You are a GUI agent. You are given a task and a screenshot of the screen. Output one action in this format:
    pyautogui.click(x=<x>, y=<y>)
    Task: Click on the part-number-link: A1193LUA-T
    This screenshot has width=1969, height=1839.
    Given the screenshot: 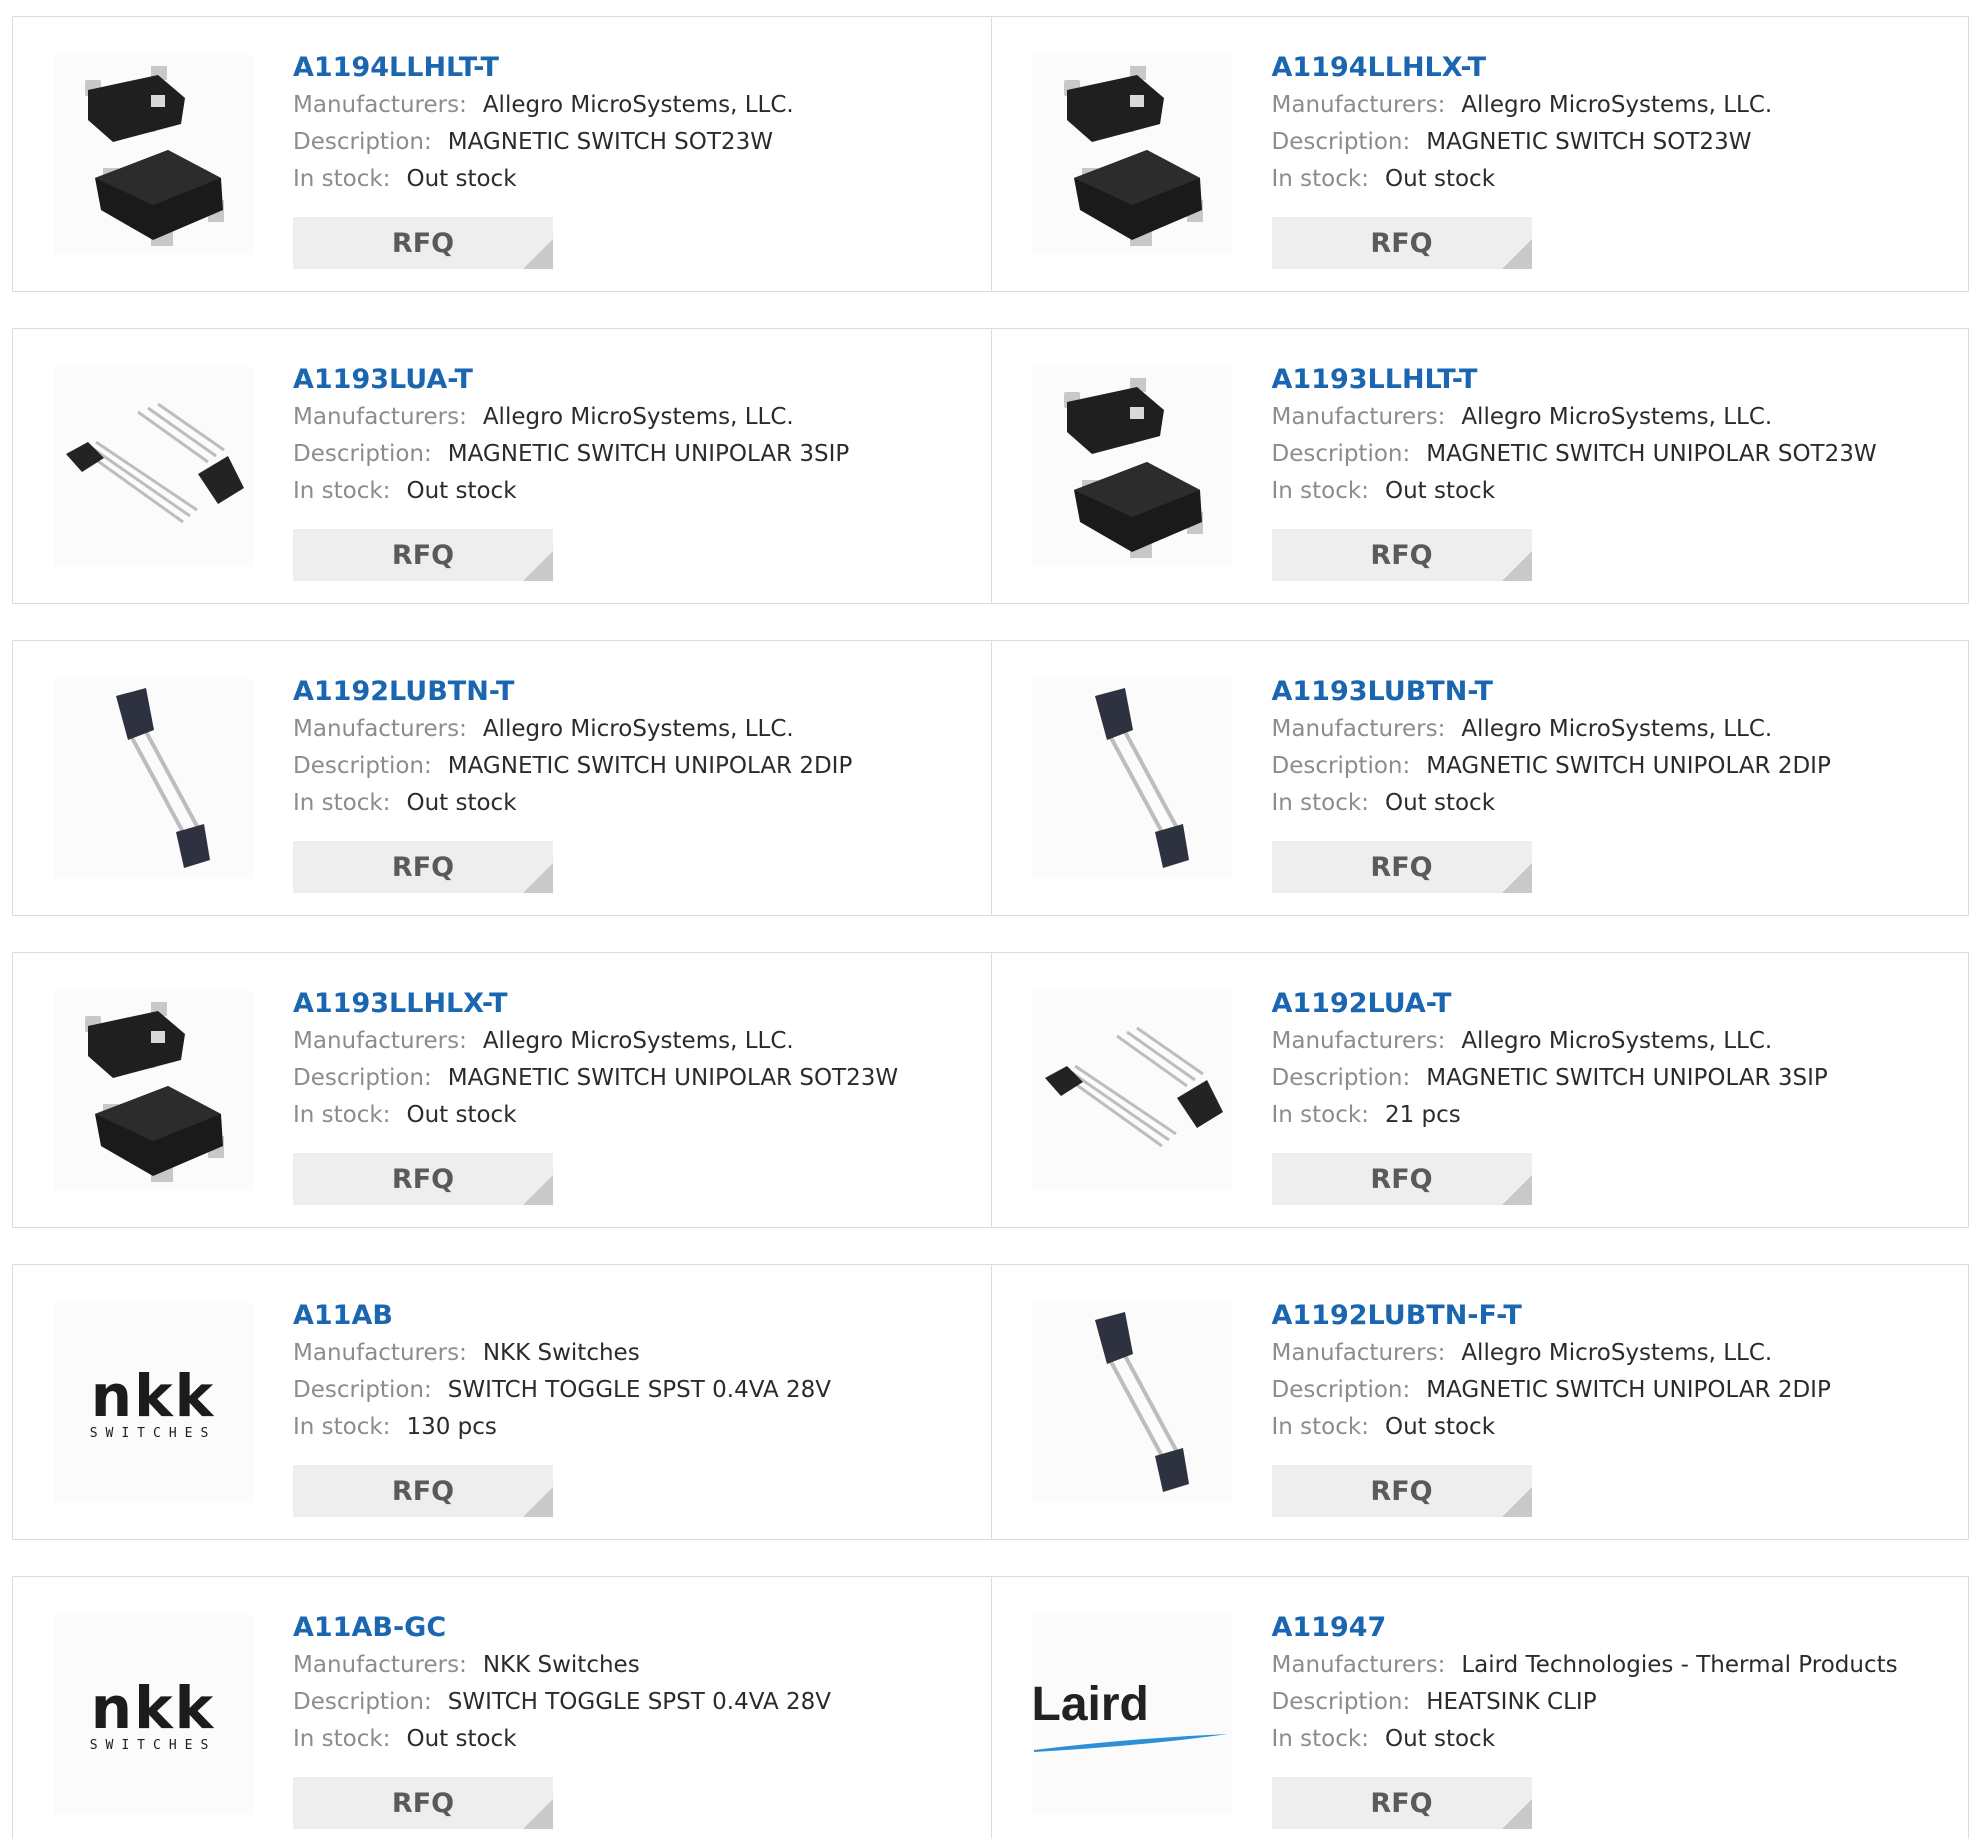 What is the action you would take?
    pyautogui.click(x=623, y=380)
    